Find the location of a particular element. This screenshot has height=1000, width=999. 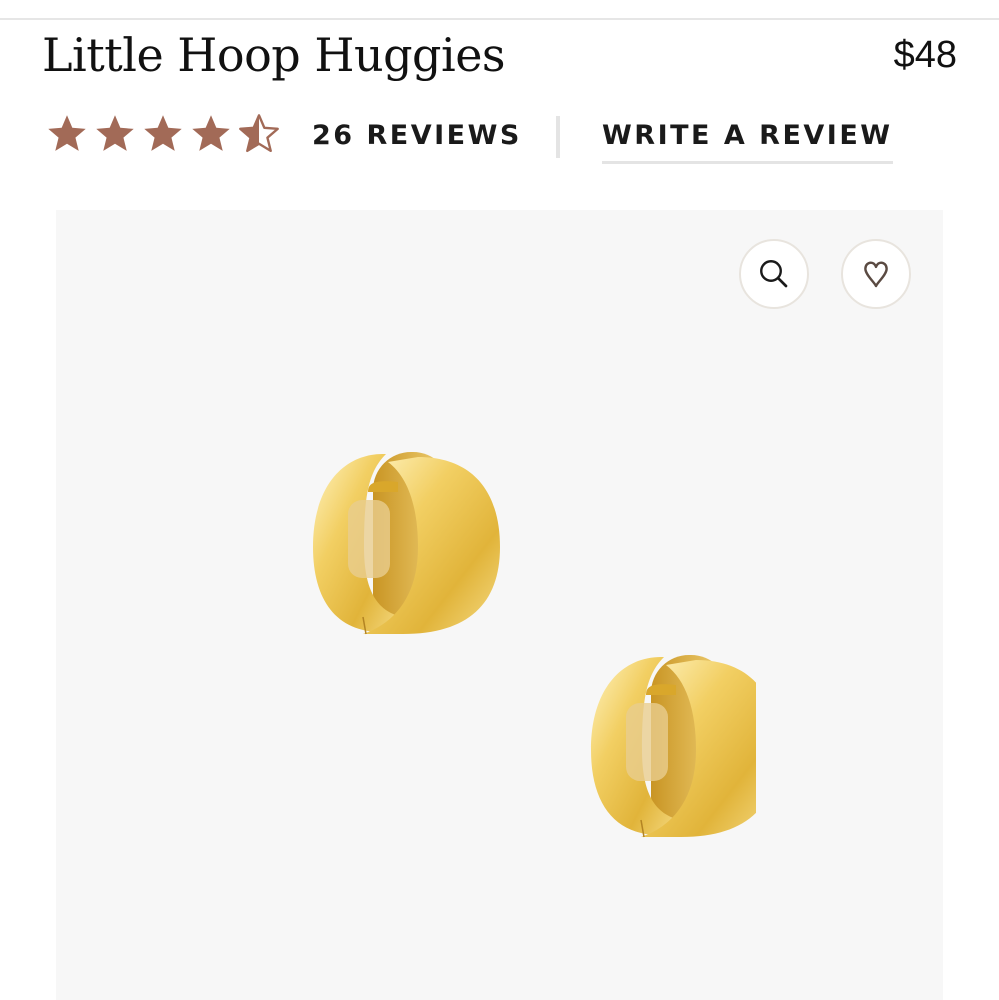

reviews-count-link: 26 REVIEWS is located at coordinates (417, 135).